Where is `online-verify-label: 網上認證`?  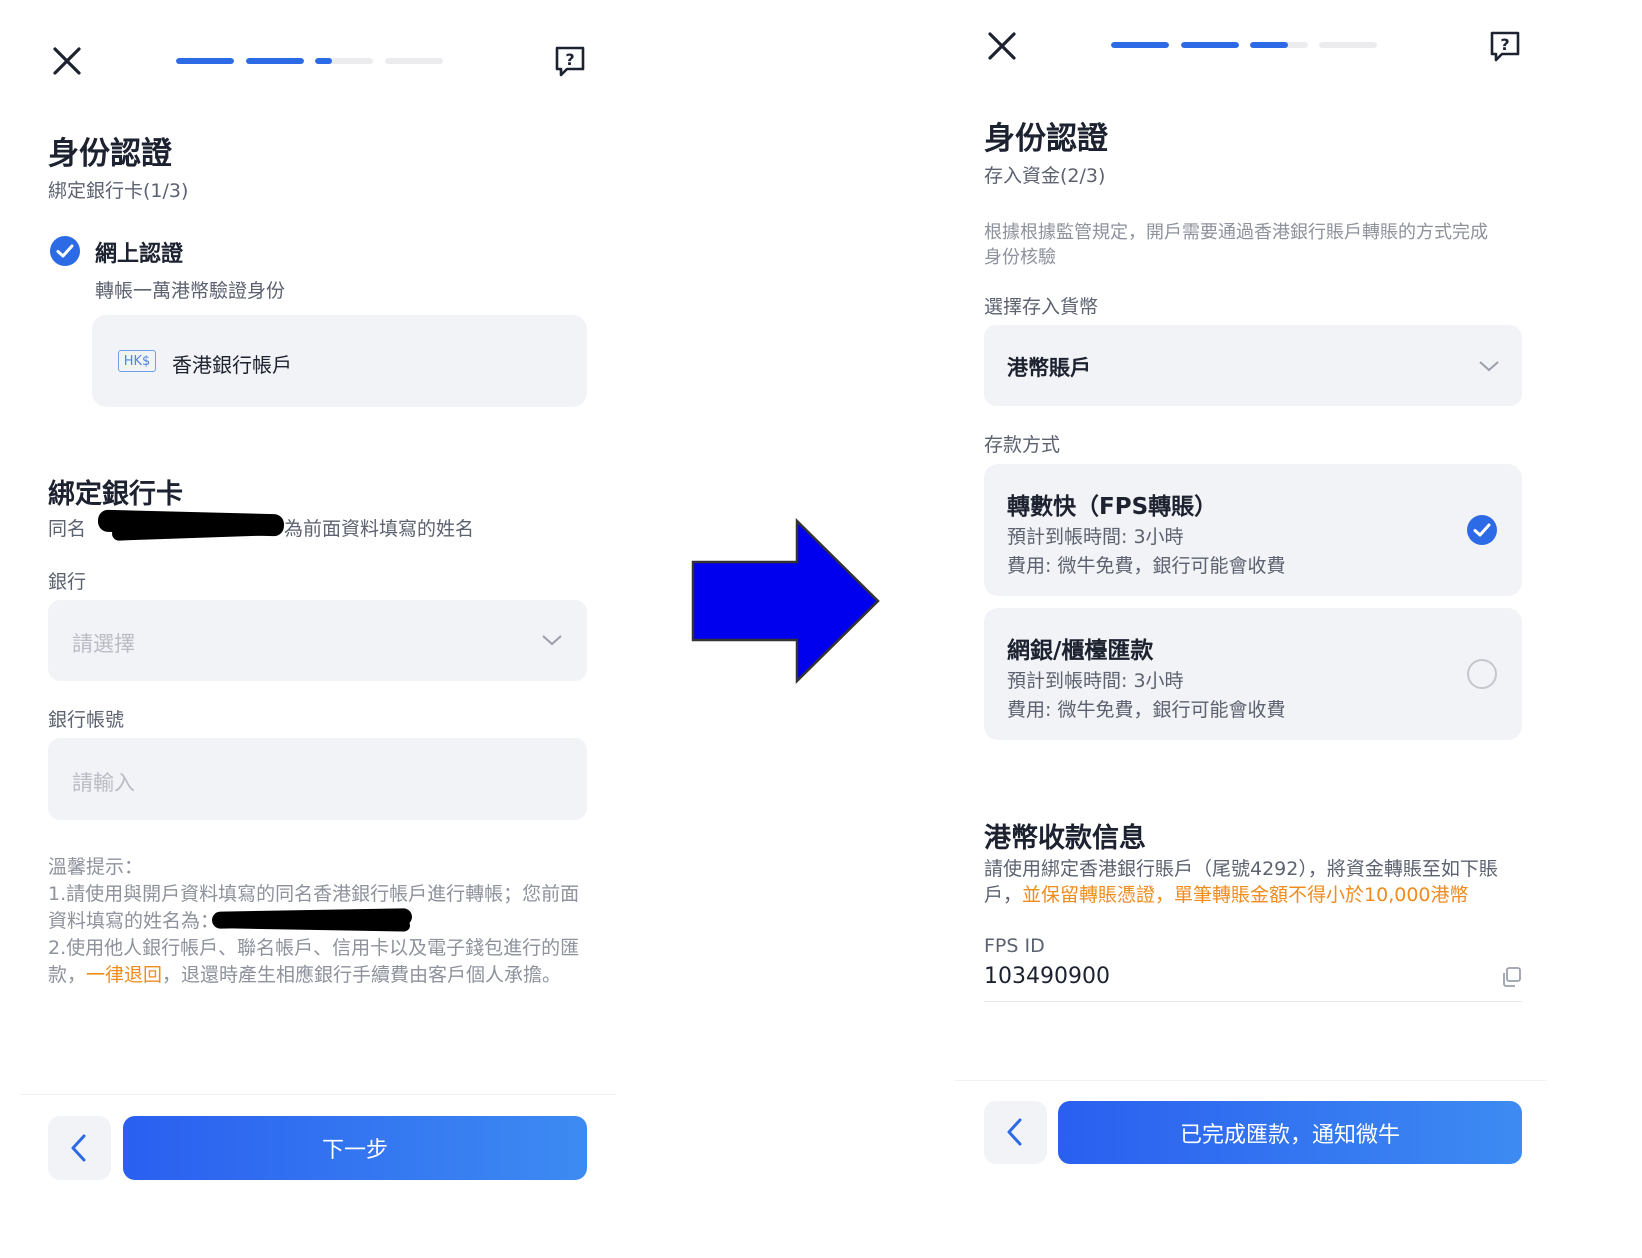 online-verify-label: 網上認證 is located at coordinates (139, 254).